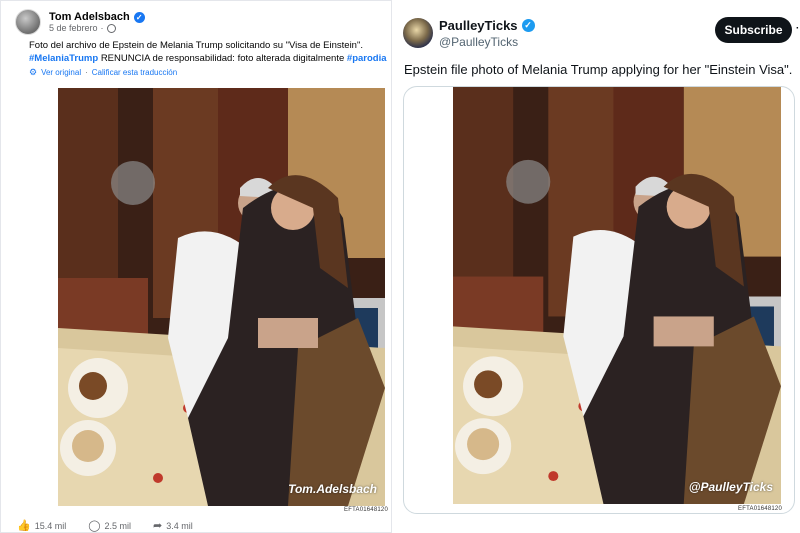 This screenshot has height=533, width=800. Describe the element at coordinates (73, 28) in the screenshot. I see `post-date: 5 de febrero` at that location.